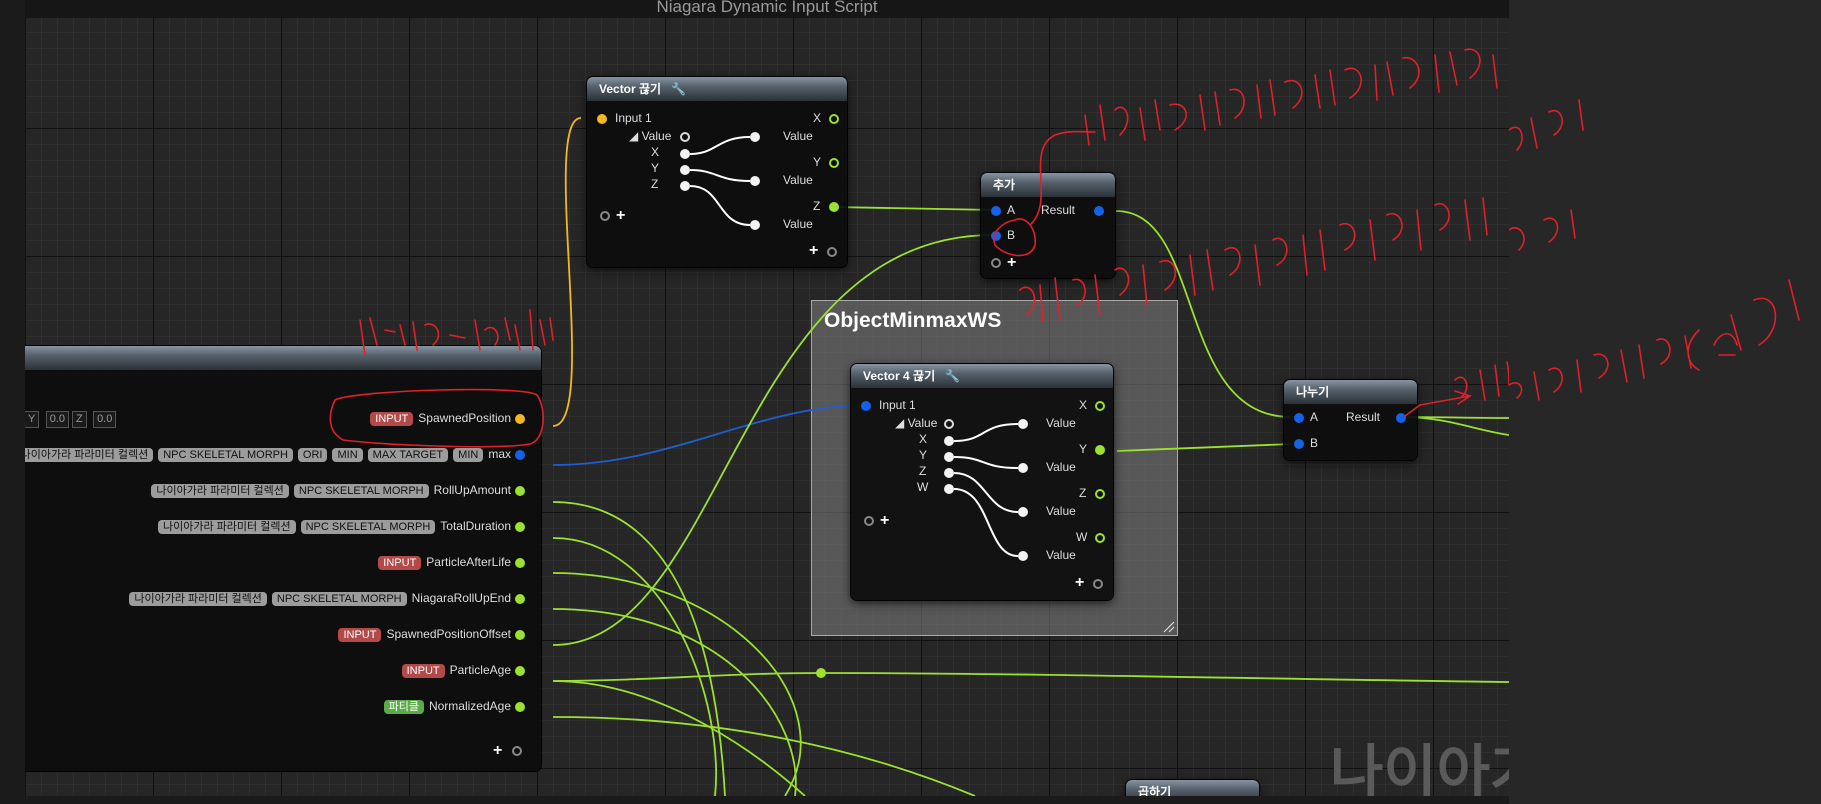 This screenshot has width=1821, height=804. What do you see at coordinates (447, 418) in the screenshot?
I see `map-get-row: INPUT SpawnedPosition` at bounding box center [447, 418].